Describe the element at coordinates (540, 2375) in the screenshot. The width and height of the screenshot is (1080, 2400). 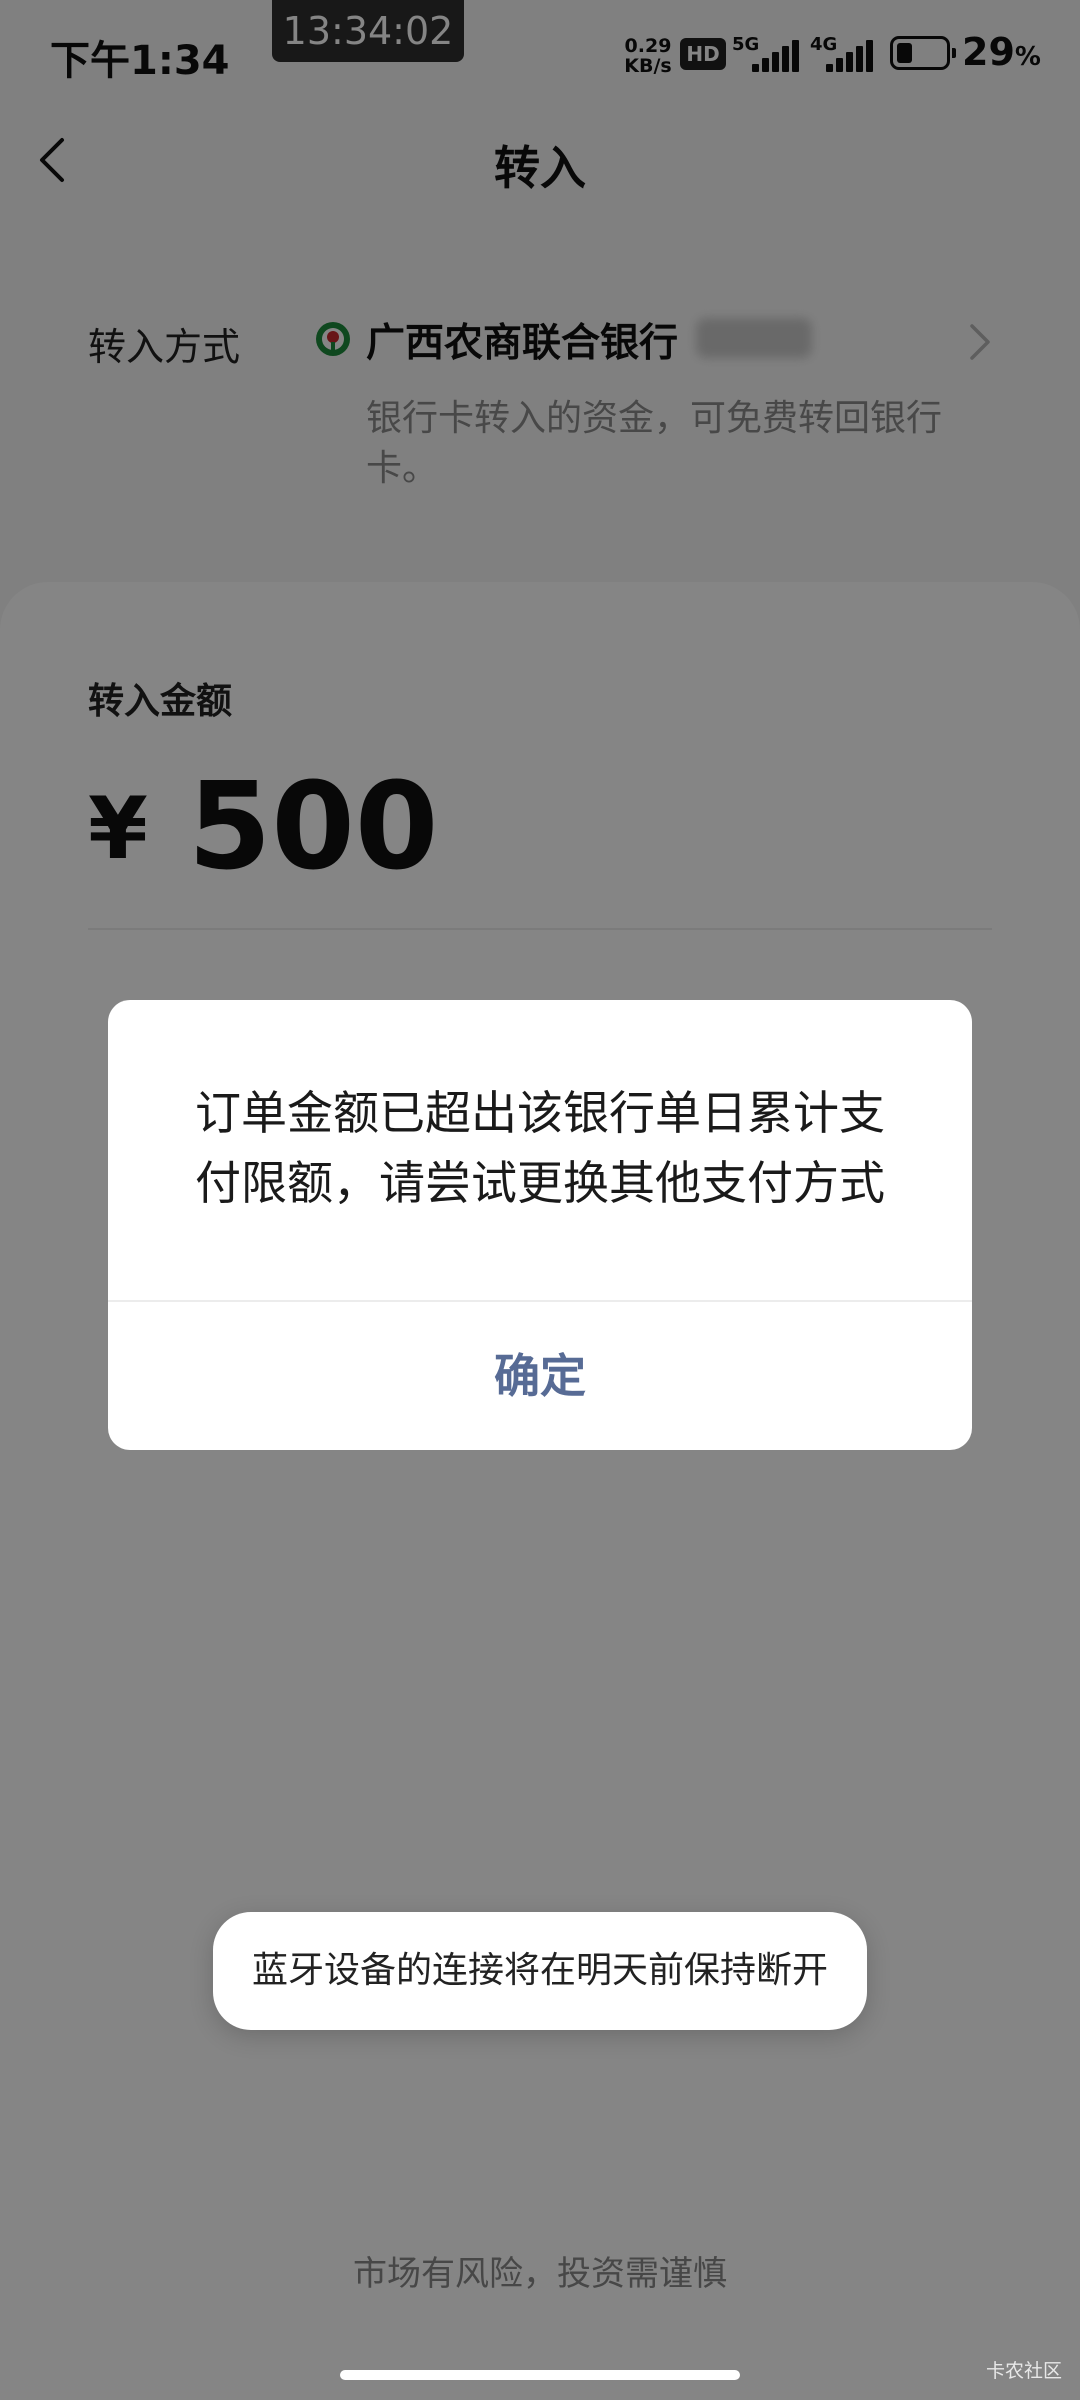
I see `home-indicator` at that location.